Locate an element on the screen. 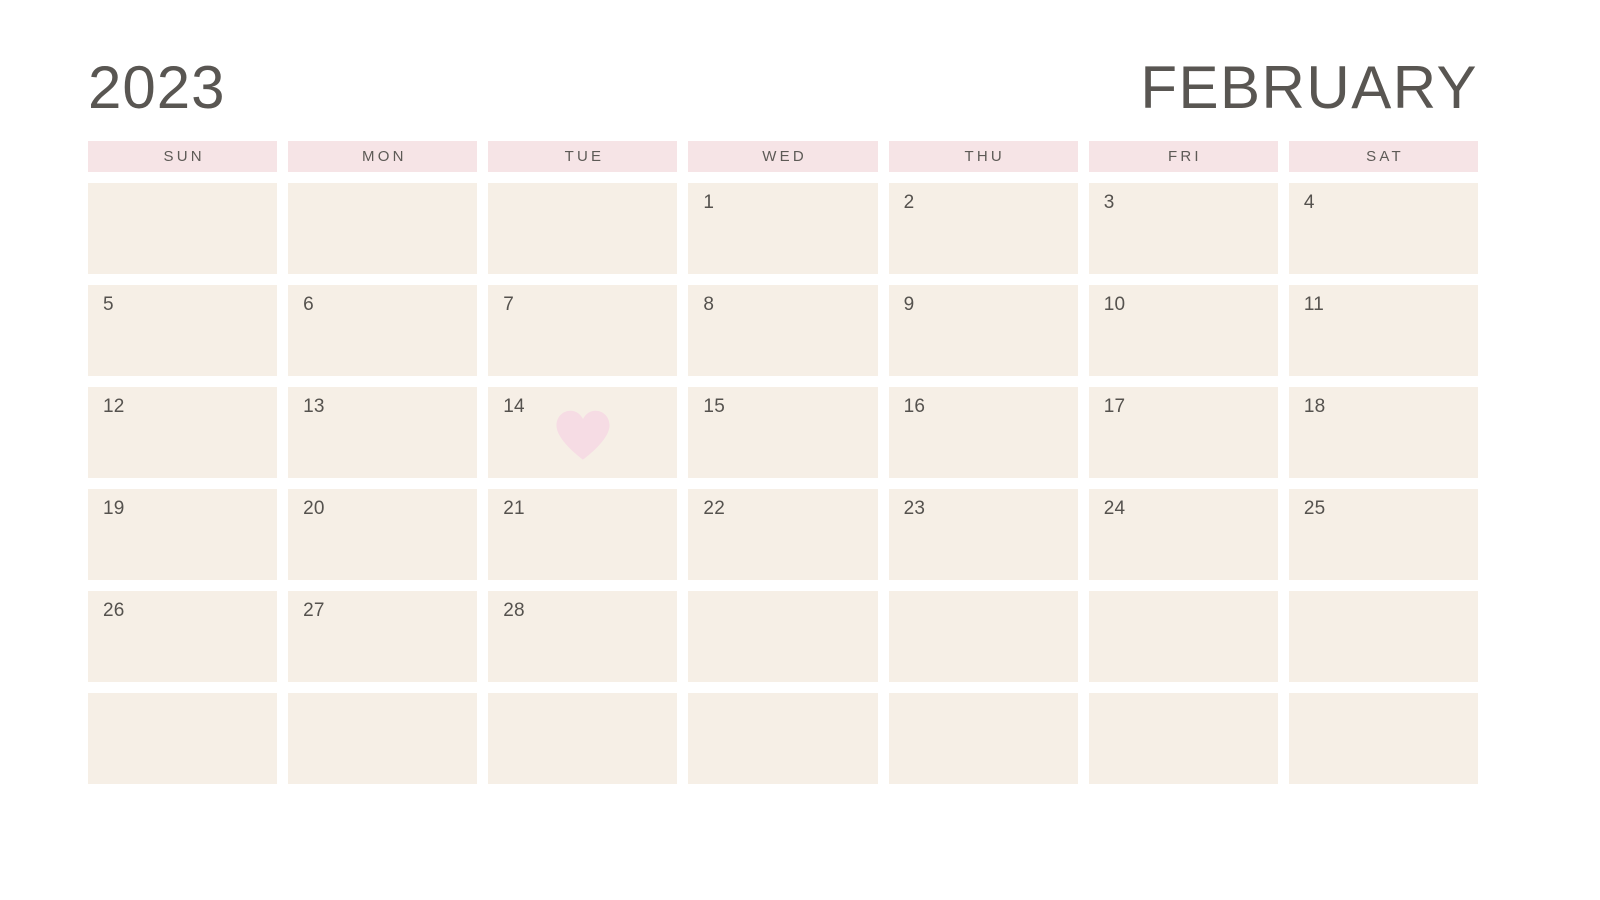 The height and width of the screenshot is (900, 1600). day-cell: 18 is located at coordinates (1383, 432).